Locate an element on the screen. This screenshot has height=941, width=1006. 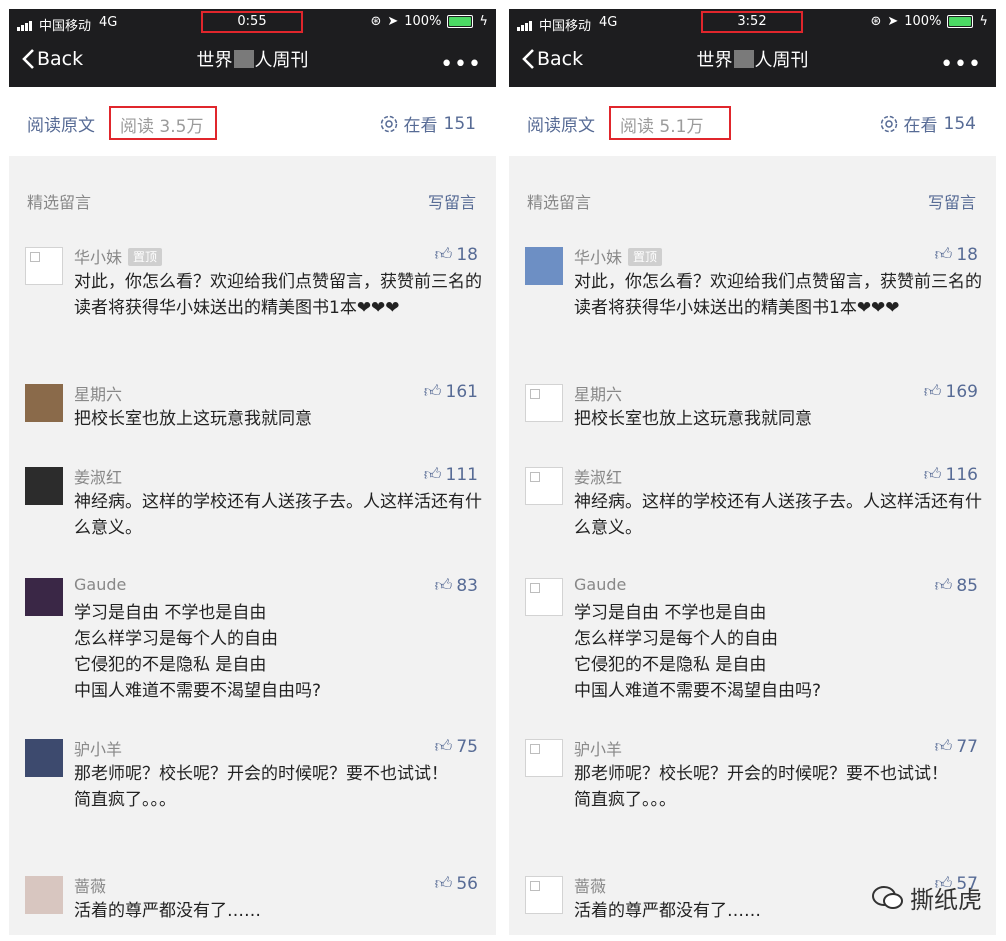
like-count: 56 is located at coordinates (467, 883).